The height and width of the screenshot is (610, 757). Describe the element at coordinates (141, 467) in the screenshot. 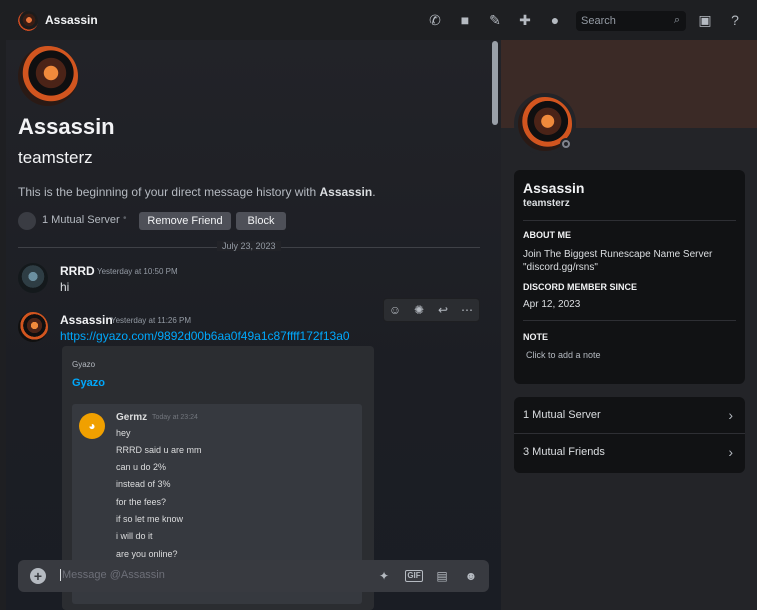

I see `screenshot-line: can u do 2%` at that location.